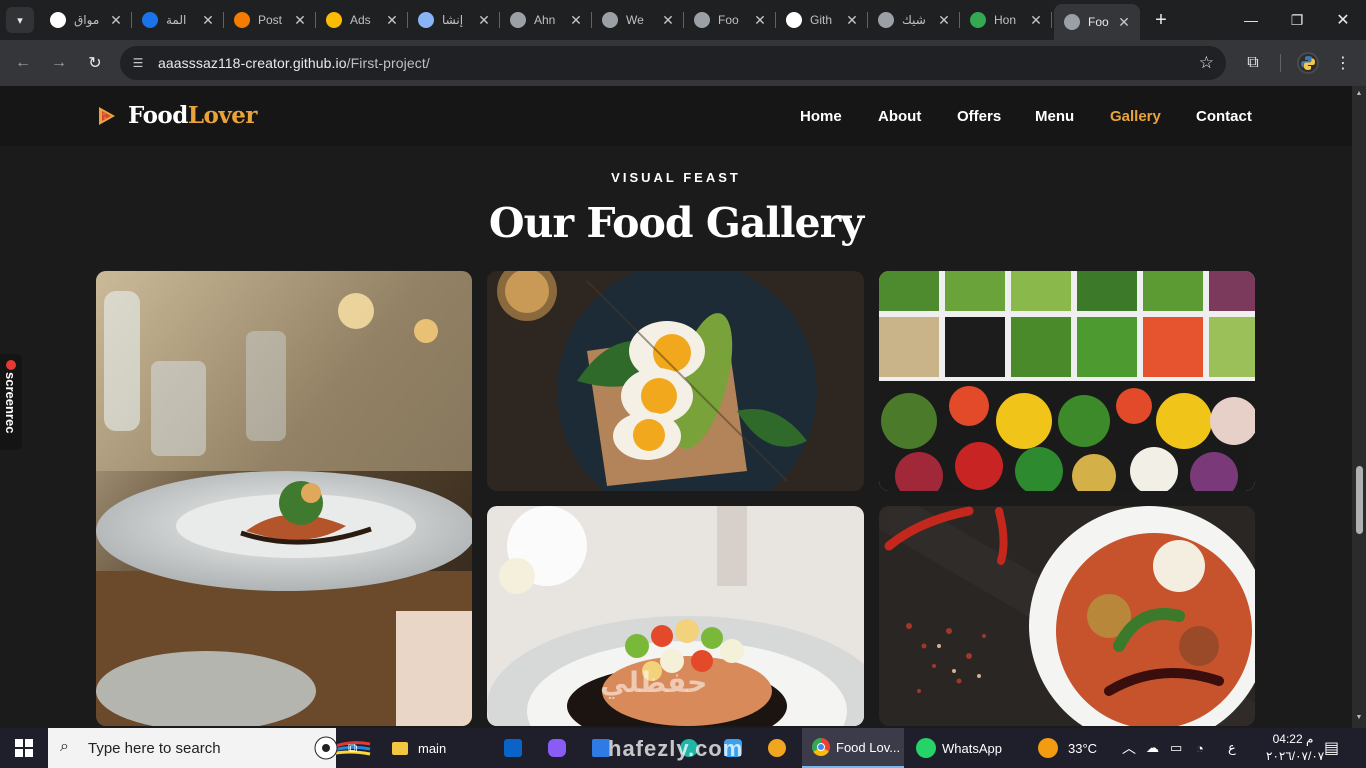 The height and width of the screenshot is (768, 1366). I want to click on tab-title: Gith, so click(821, 20).